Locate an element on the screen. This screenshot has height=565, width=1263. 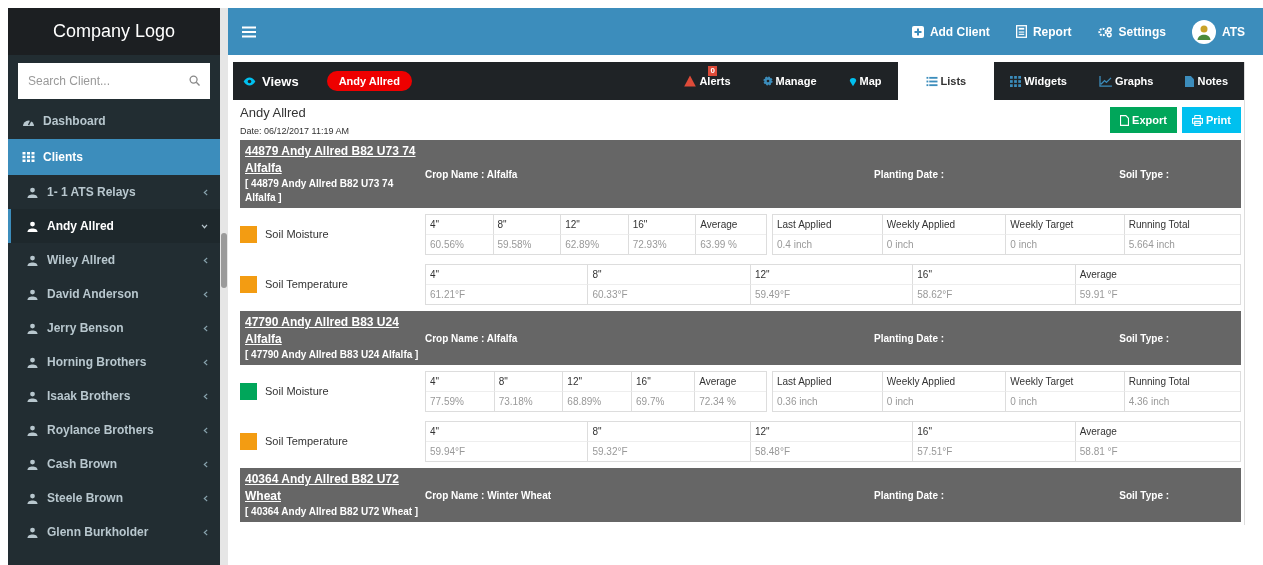
table-header: Last Applied is located at coordinates (828, 381).